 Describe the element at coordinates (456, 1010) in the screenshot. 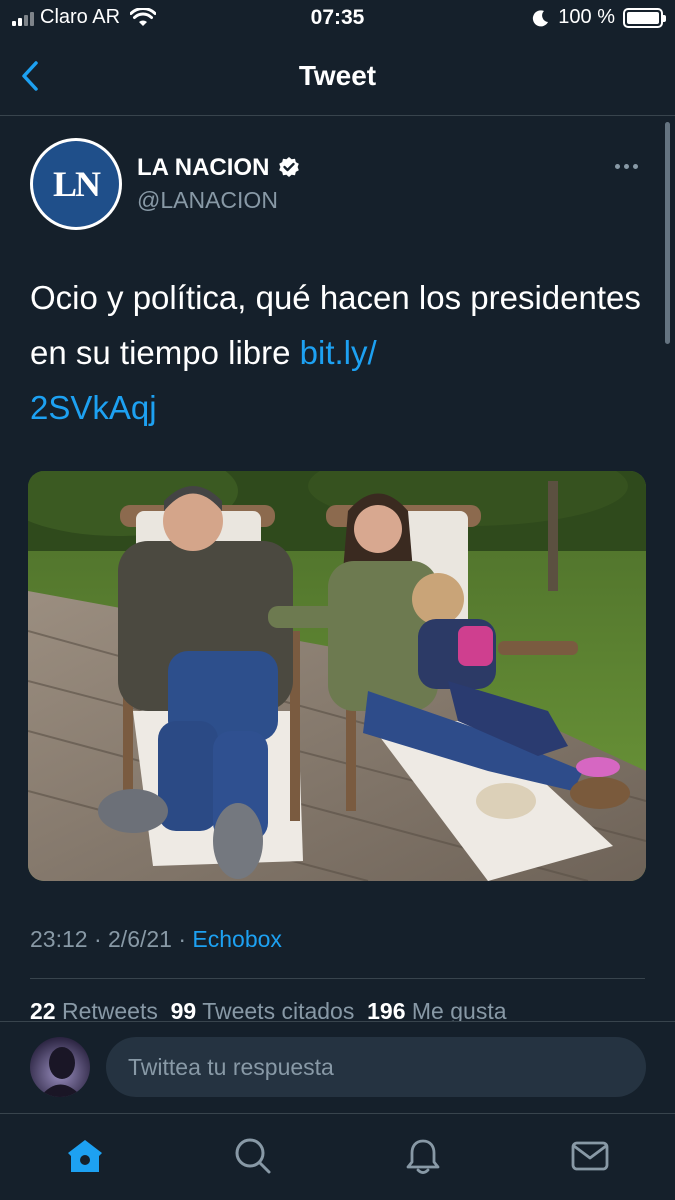

I see `likes-label: Me gusta` at that location.